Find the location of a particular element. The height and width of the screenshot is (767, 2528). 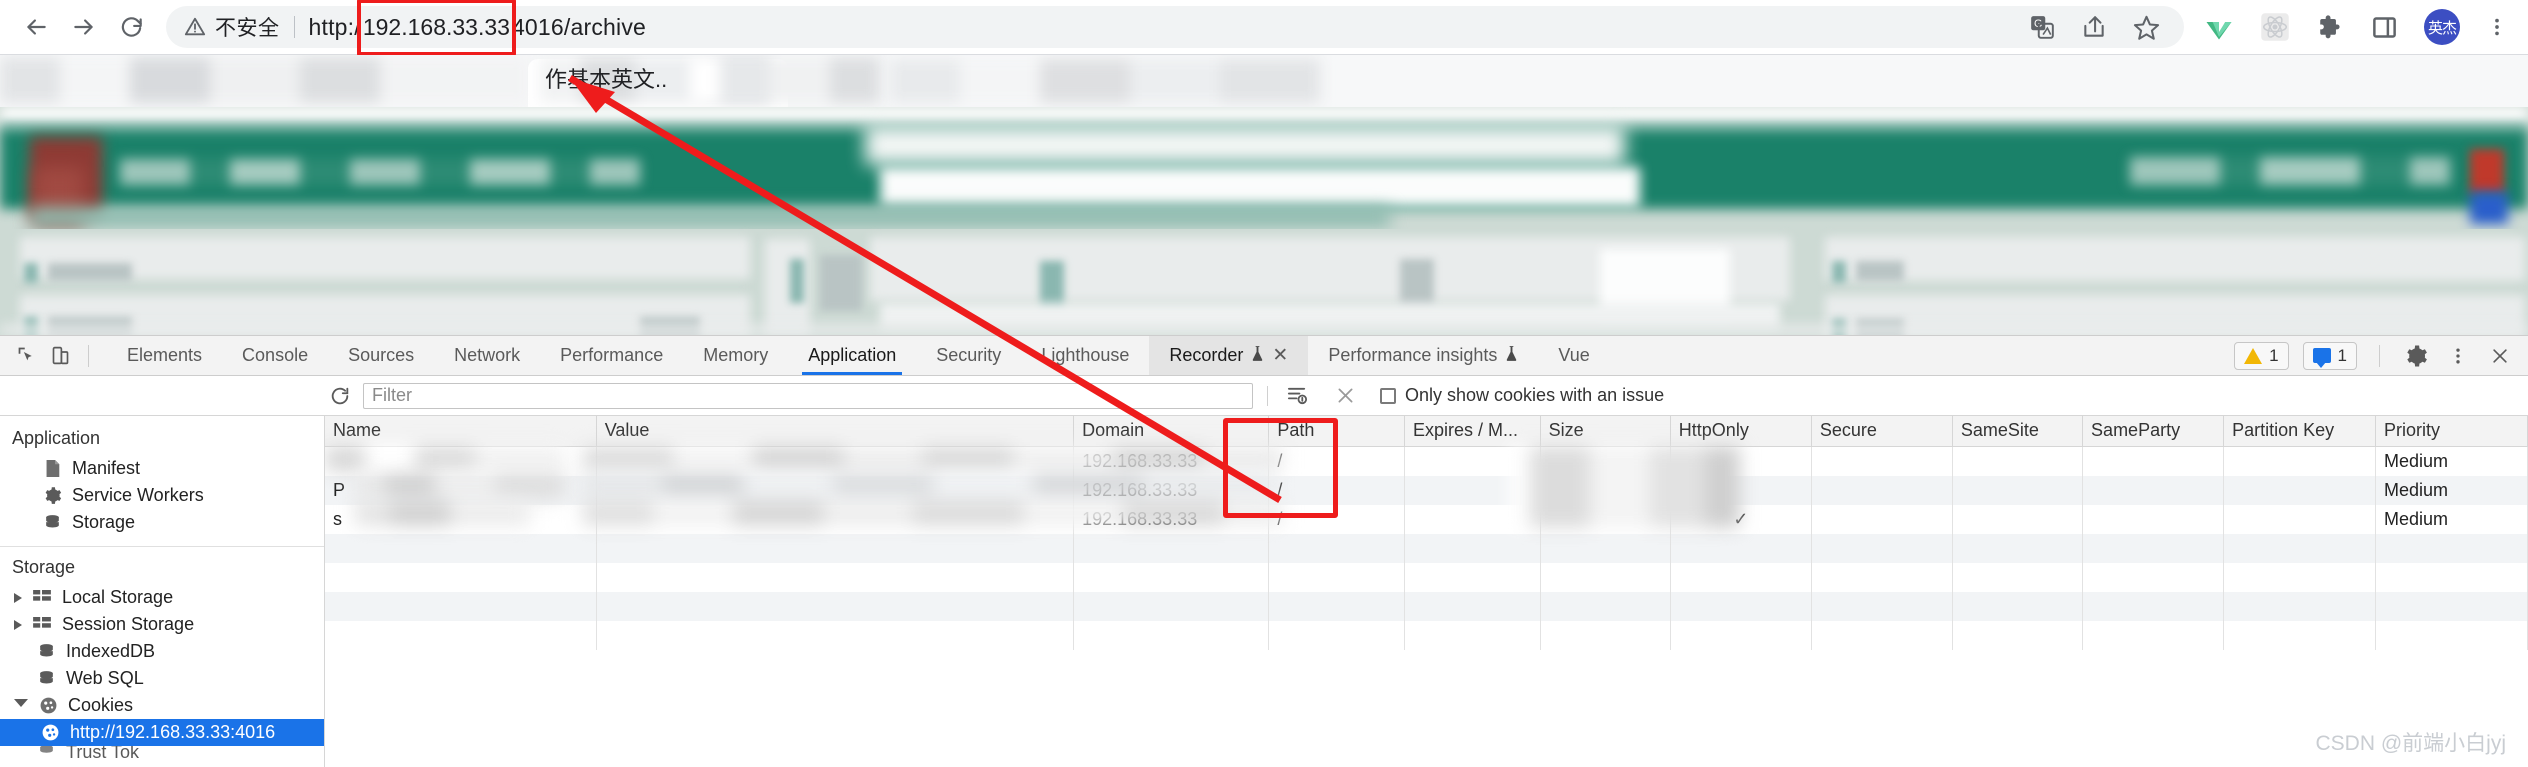

tab-memory: Memory is located at coordinates (735, 355).